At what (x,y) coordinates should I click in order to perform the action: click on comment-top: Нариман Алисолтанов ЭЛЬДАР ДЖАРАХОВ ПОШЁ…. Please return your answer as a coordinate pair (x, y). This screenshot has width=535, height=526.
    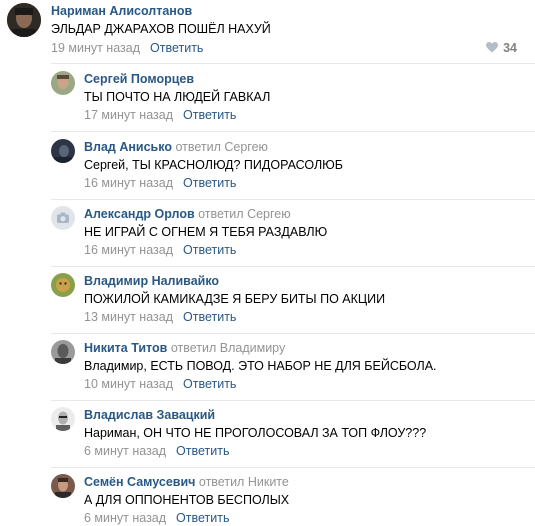
    Looking at the image, I should click on (267, 32).